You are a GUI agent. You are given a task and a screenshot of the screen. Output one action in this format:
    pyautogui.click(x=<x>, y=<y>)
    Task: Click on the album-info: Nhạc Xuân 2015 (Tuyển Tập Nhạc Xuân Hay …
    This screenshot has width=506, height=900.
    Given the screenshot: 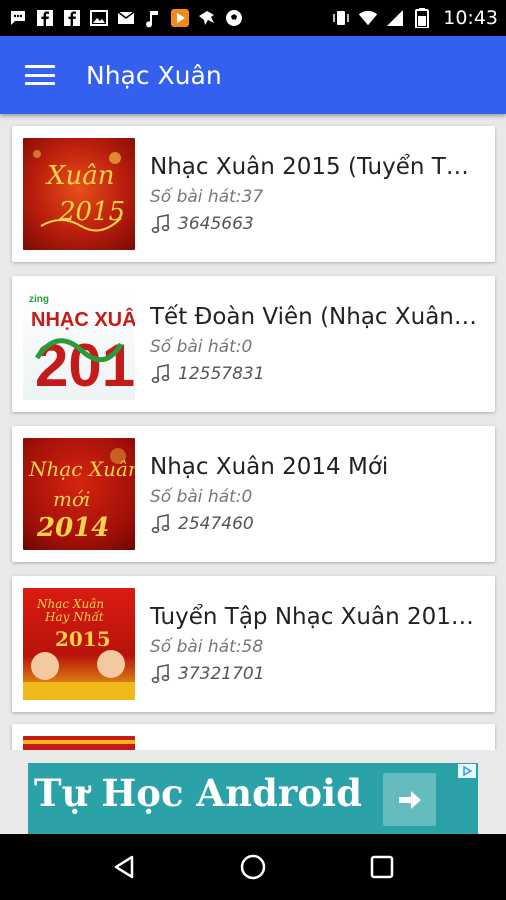 What is the action you would take?
    pyautogui.click(x=315, y=194)
    